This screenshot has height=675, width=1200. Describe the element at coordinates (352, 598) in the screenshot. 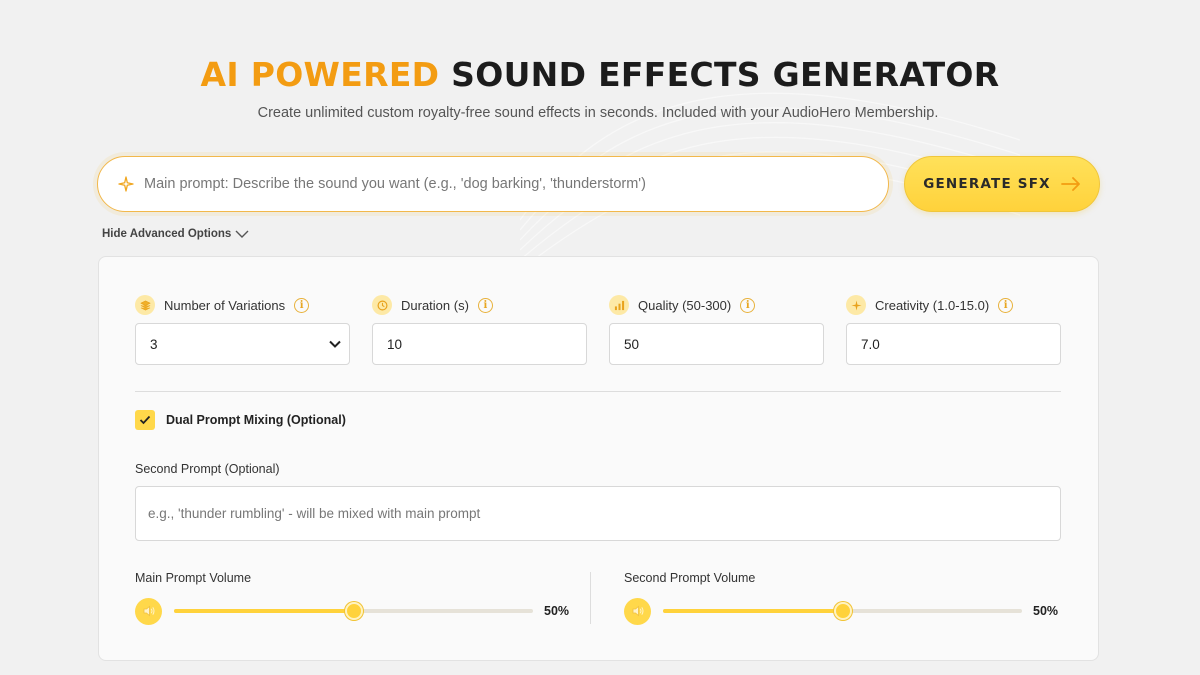

I see `main-volume-control: Main Prompt Volume 50%` at that location.